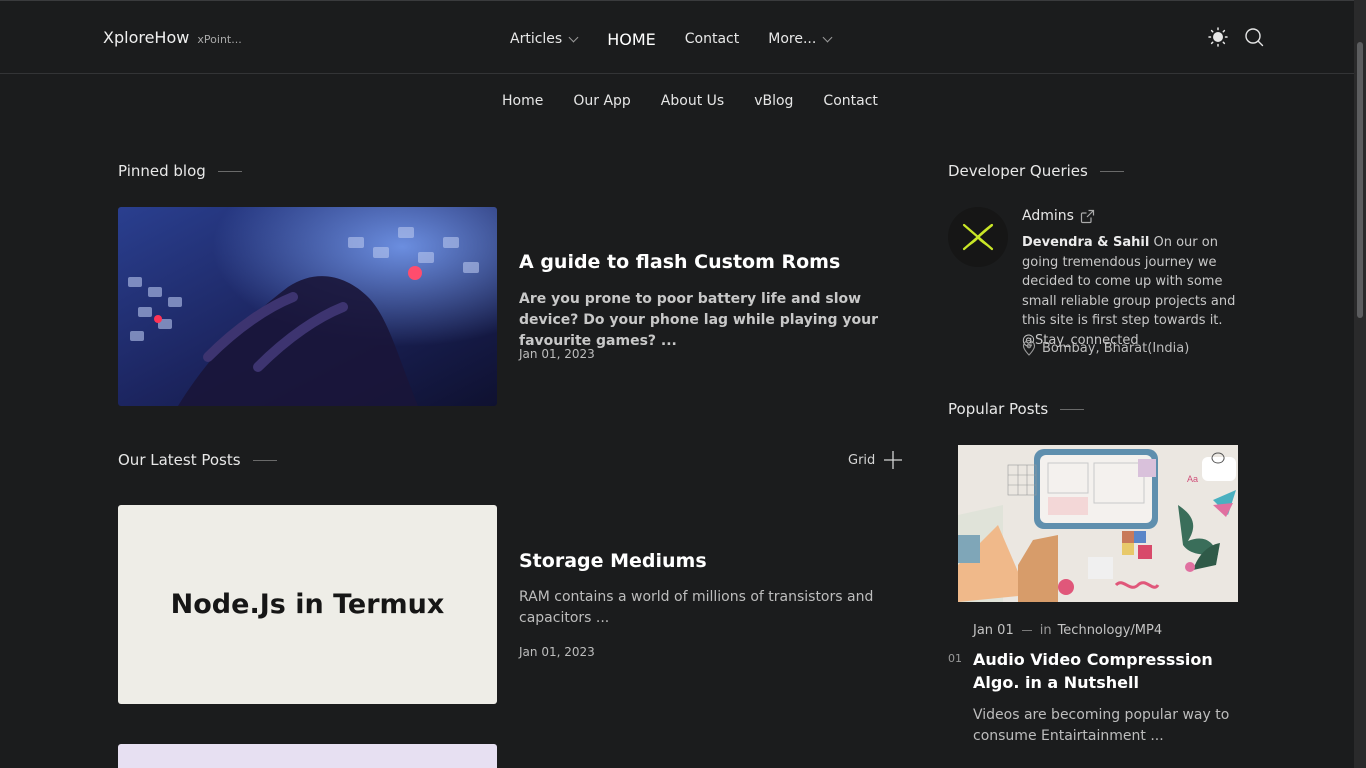 The width and height of the screenshot is (1366, 768). I want to click on svg-text: Aa, so click(1192, 479).